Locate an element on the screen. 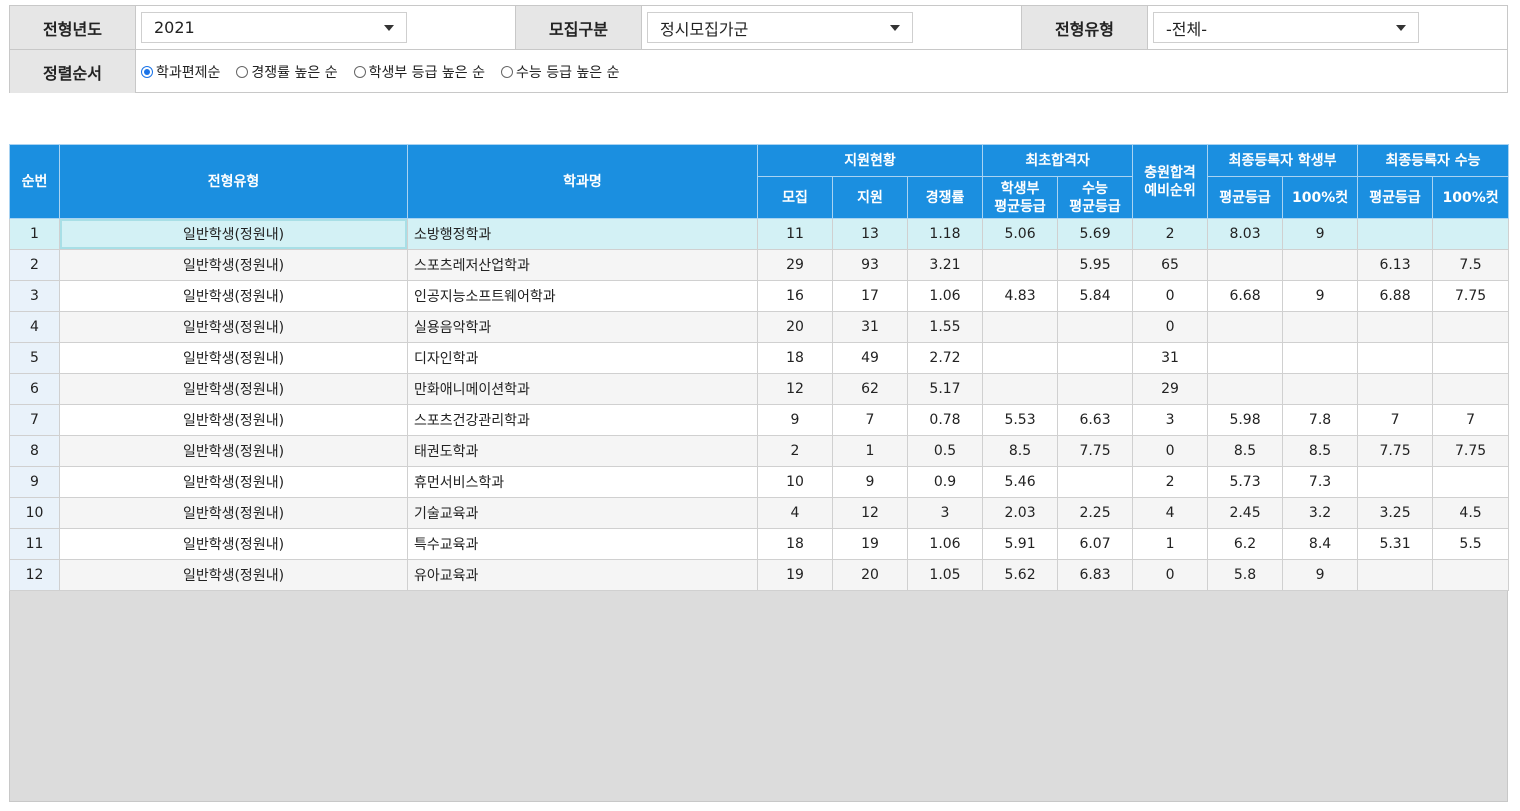  sort-option-csat-grade: 수능 등급 높은 순 is located at coordinates (560, 72).